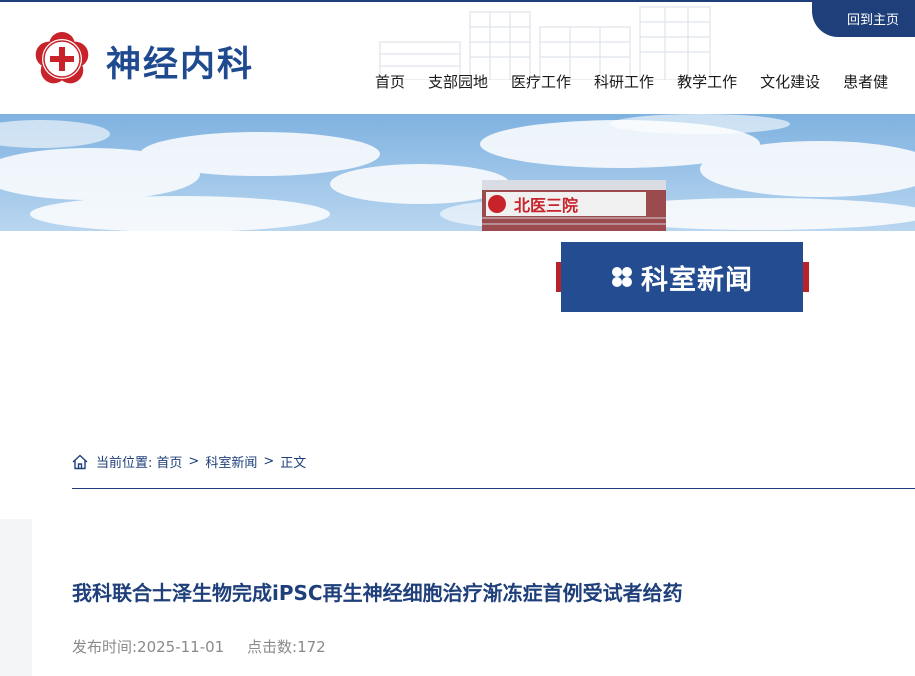 Image resolution: width=915 pixels, height=676 pixels. What do you see at coordinates (390, 81) in the screenshot?
I see `nav-item-home: 首页` at bounding box center [390, 81].